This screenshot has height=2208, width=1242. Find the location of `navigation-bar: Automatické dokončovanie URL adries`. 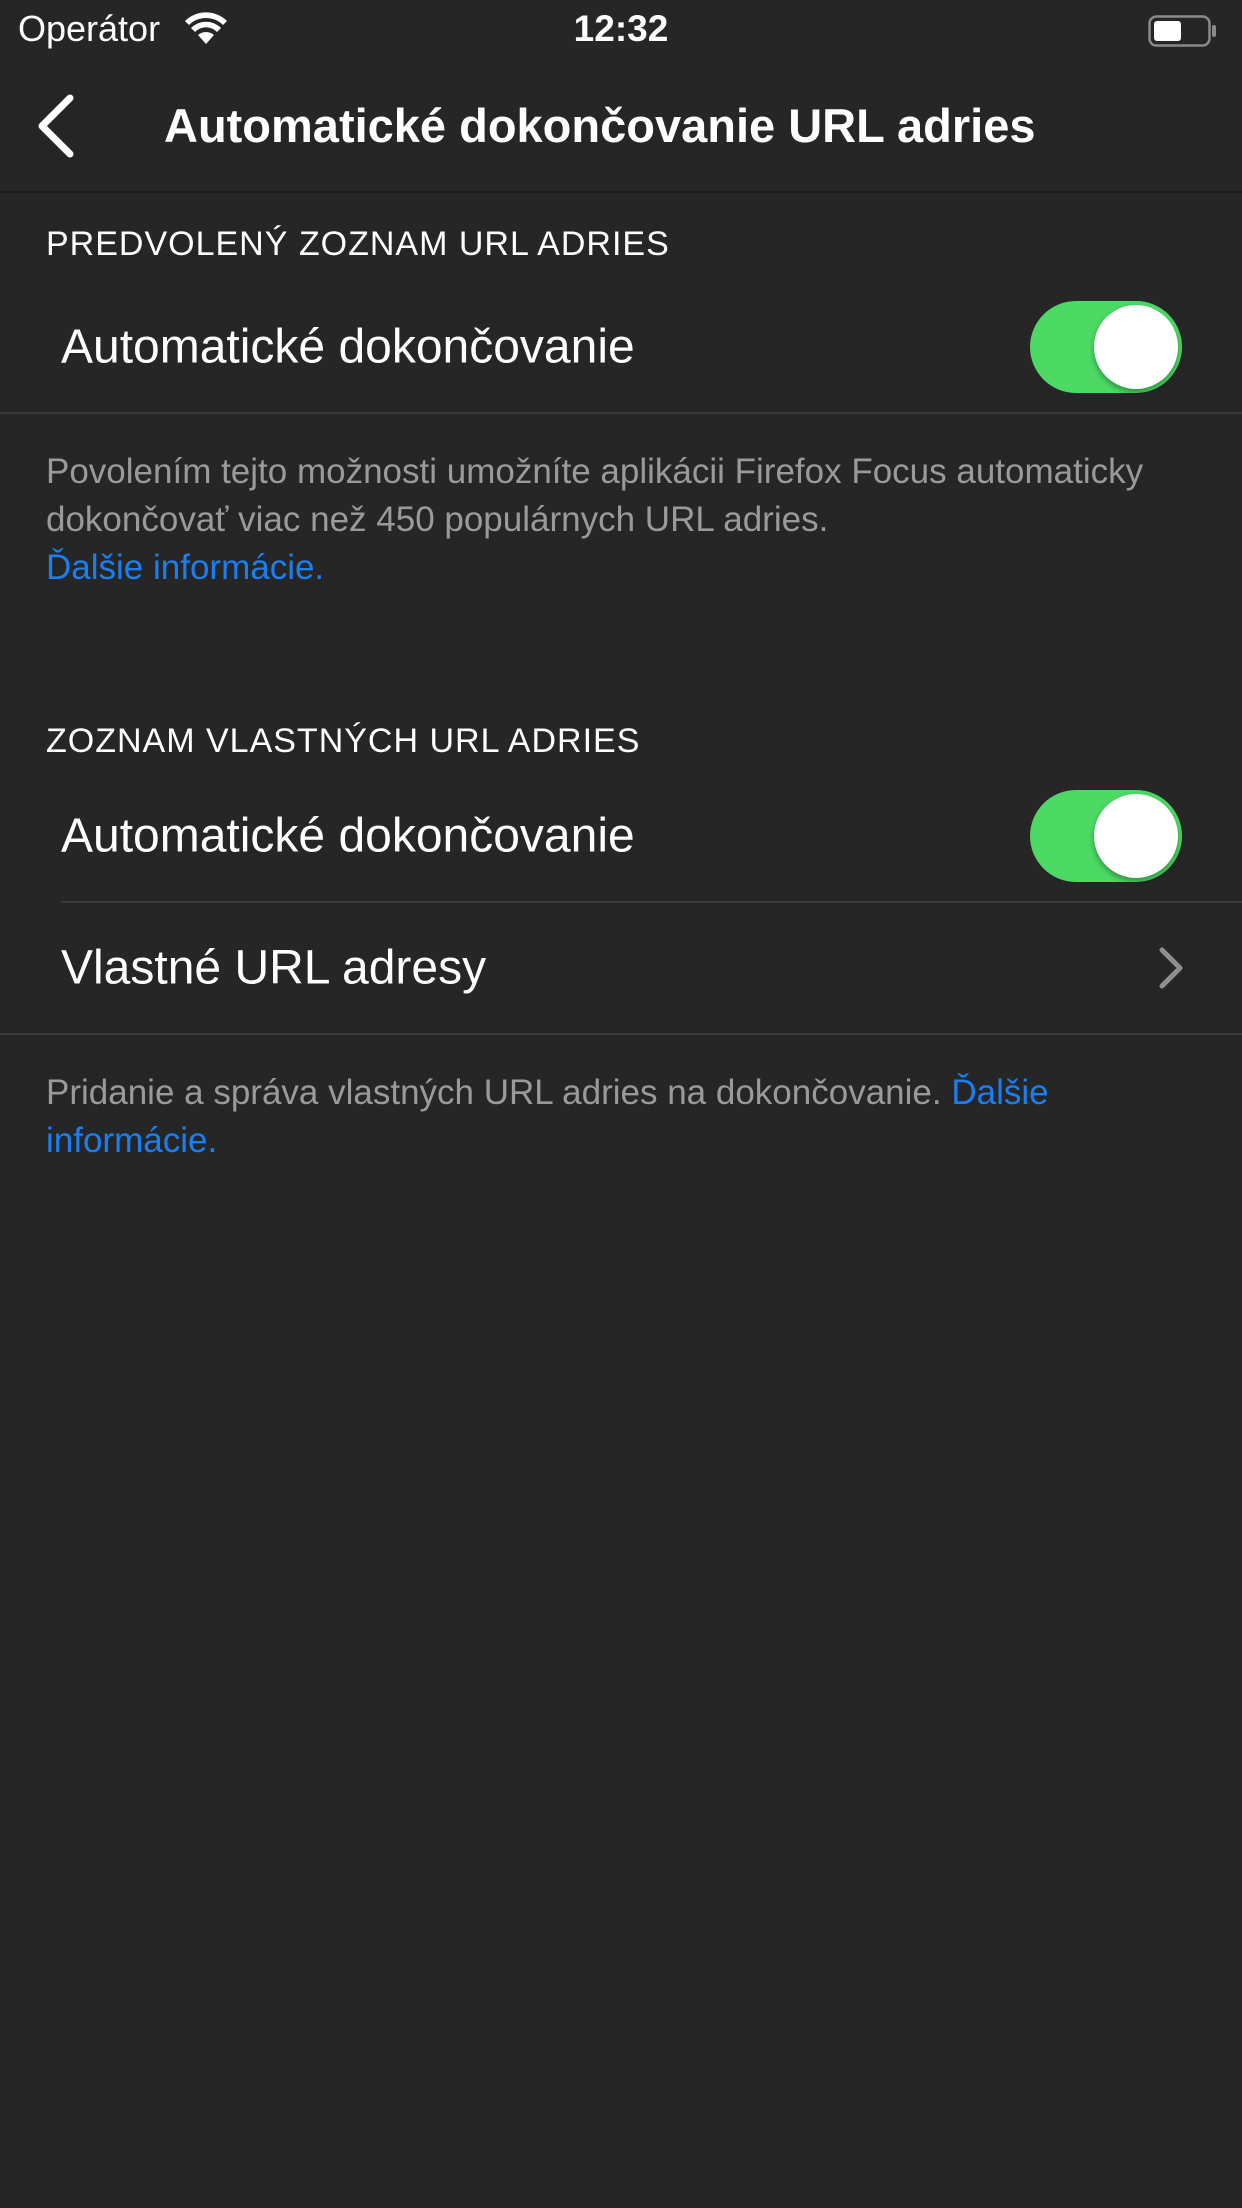

navigation-bar: Automatické dokončovanie URL adries is located at coordinates (621, 126).